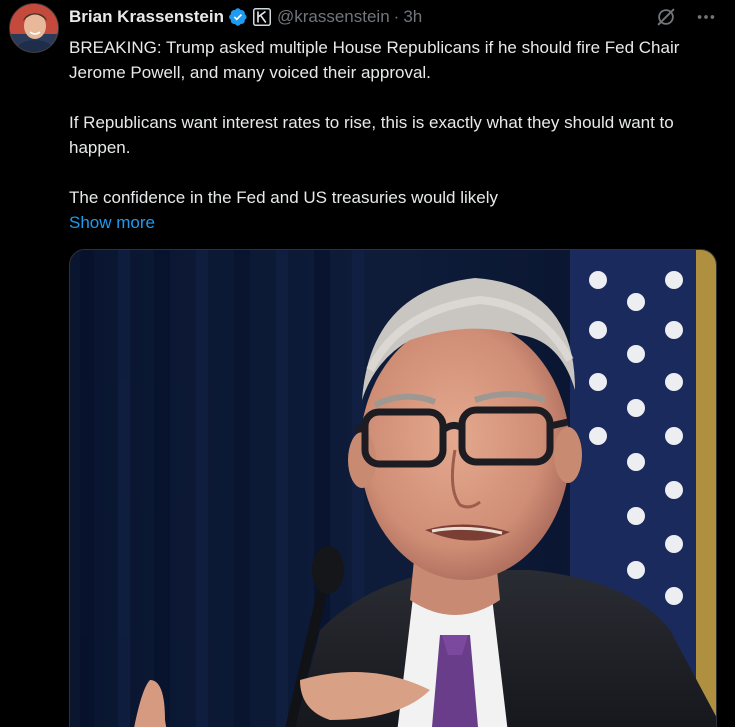 The width and height of the screenshot is (735, 727). I want to click on more-options-icon, so click(706, 17).